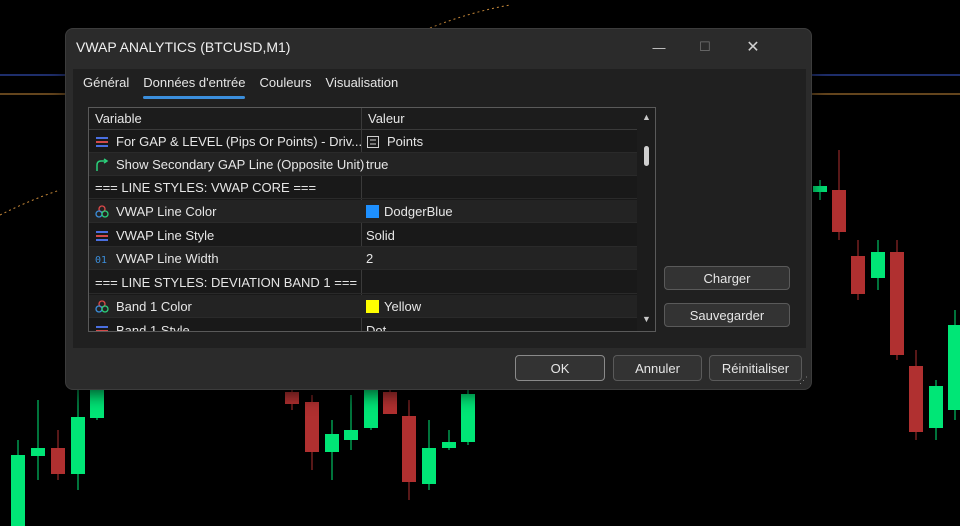 Image resolution: width=960 pixels, height=526 pixels. What do you see at coordinates (363, 282) in the screenshot?
I see `table-row: === LINE STYLES: DEVIATION BAND 1 ===` at bounding box center [363, 282].